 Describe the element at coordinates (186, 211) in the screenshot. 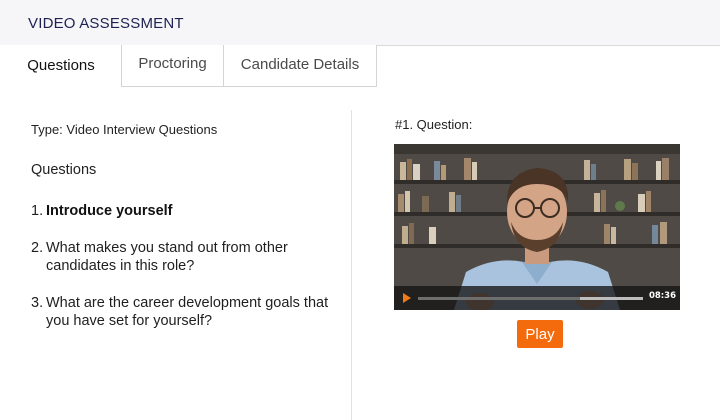

I see `question-item: 1. Introduce yourself` at that location.